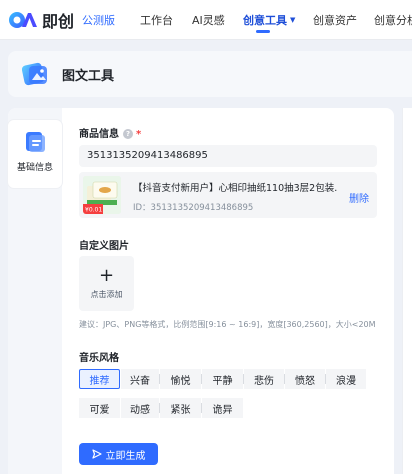 The width and height of the screenshot is (412, 474). I want to click on nav-creative-analysis: 创意分析, so click(393, 20).